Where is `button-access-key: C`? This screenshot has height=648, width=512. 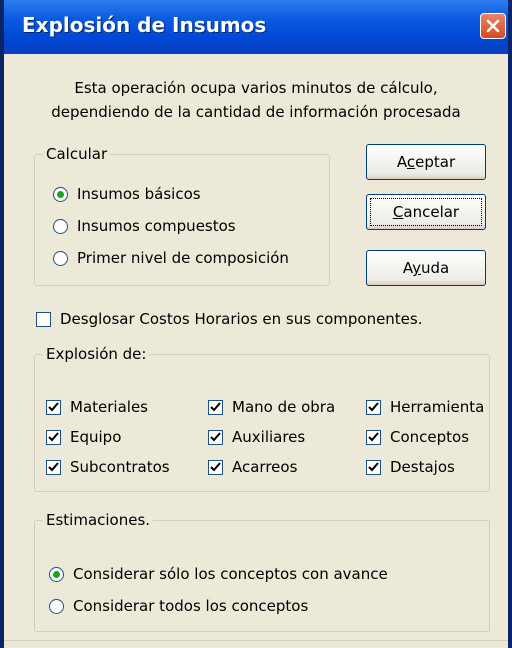 button-access-key: C is located at coordinates (398, 212).